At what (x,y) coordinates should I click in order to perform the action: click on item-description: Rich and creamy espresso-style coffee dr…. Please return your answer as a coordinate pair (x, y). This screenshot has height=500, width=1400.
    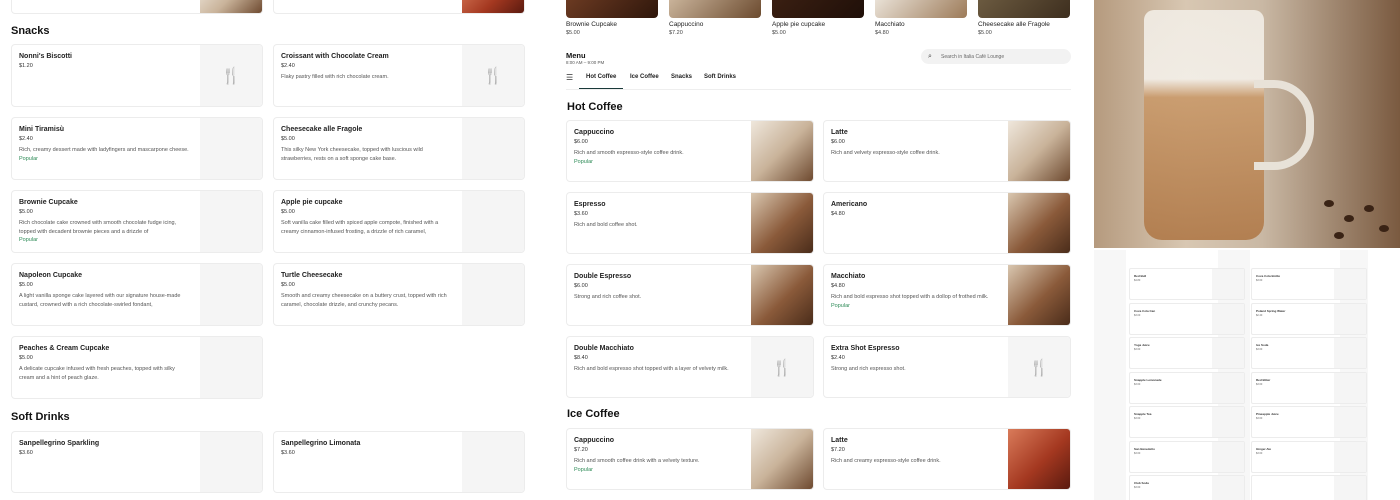
    Looking at the image, I should click on (886, 461).